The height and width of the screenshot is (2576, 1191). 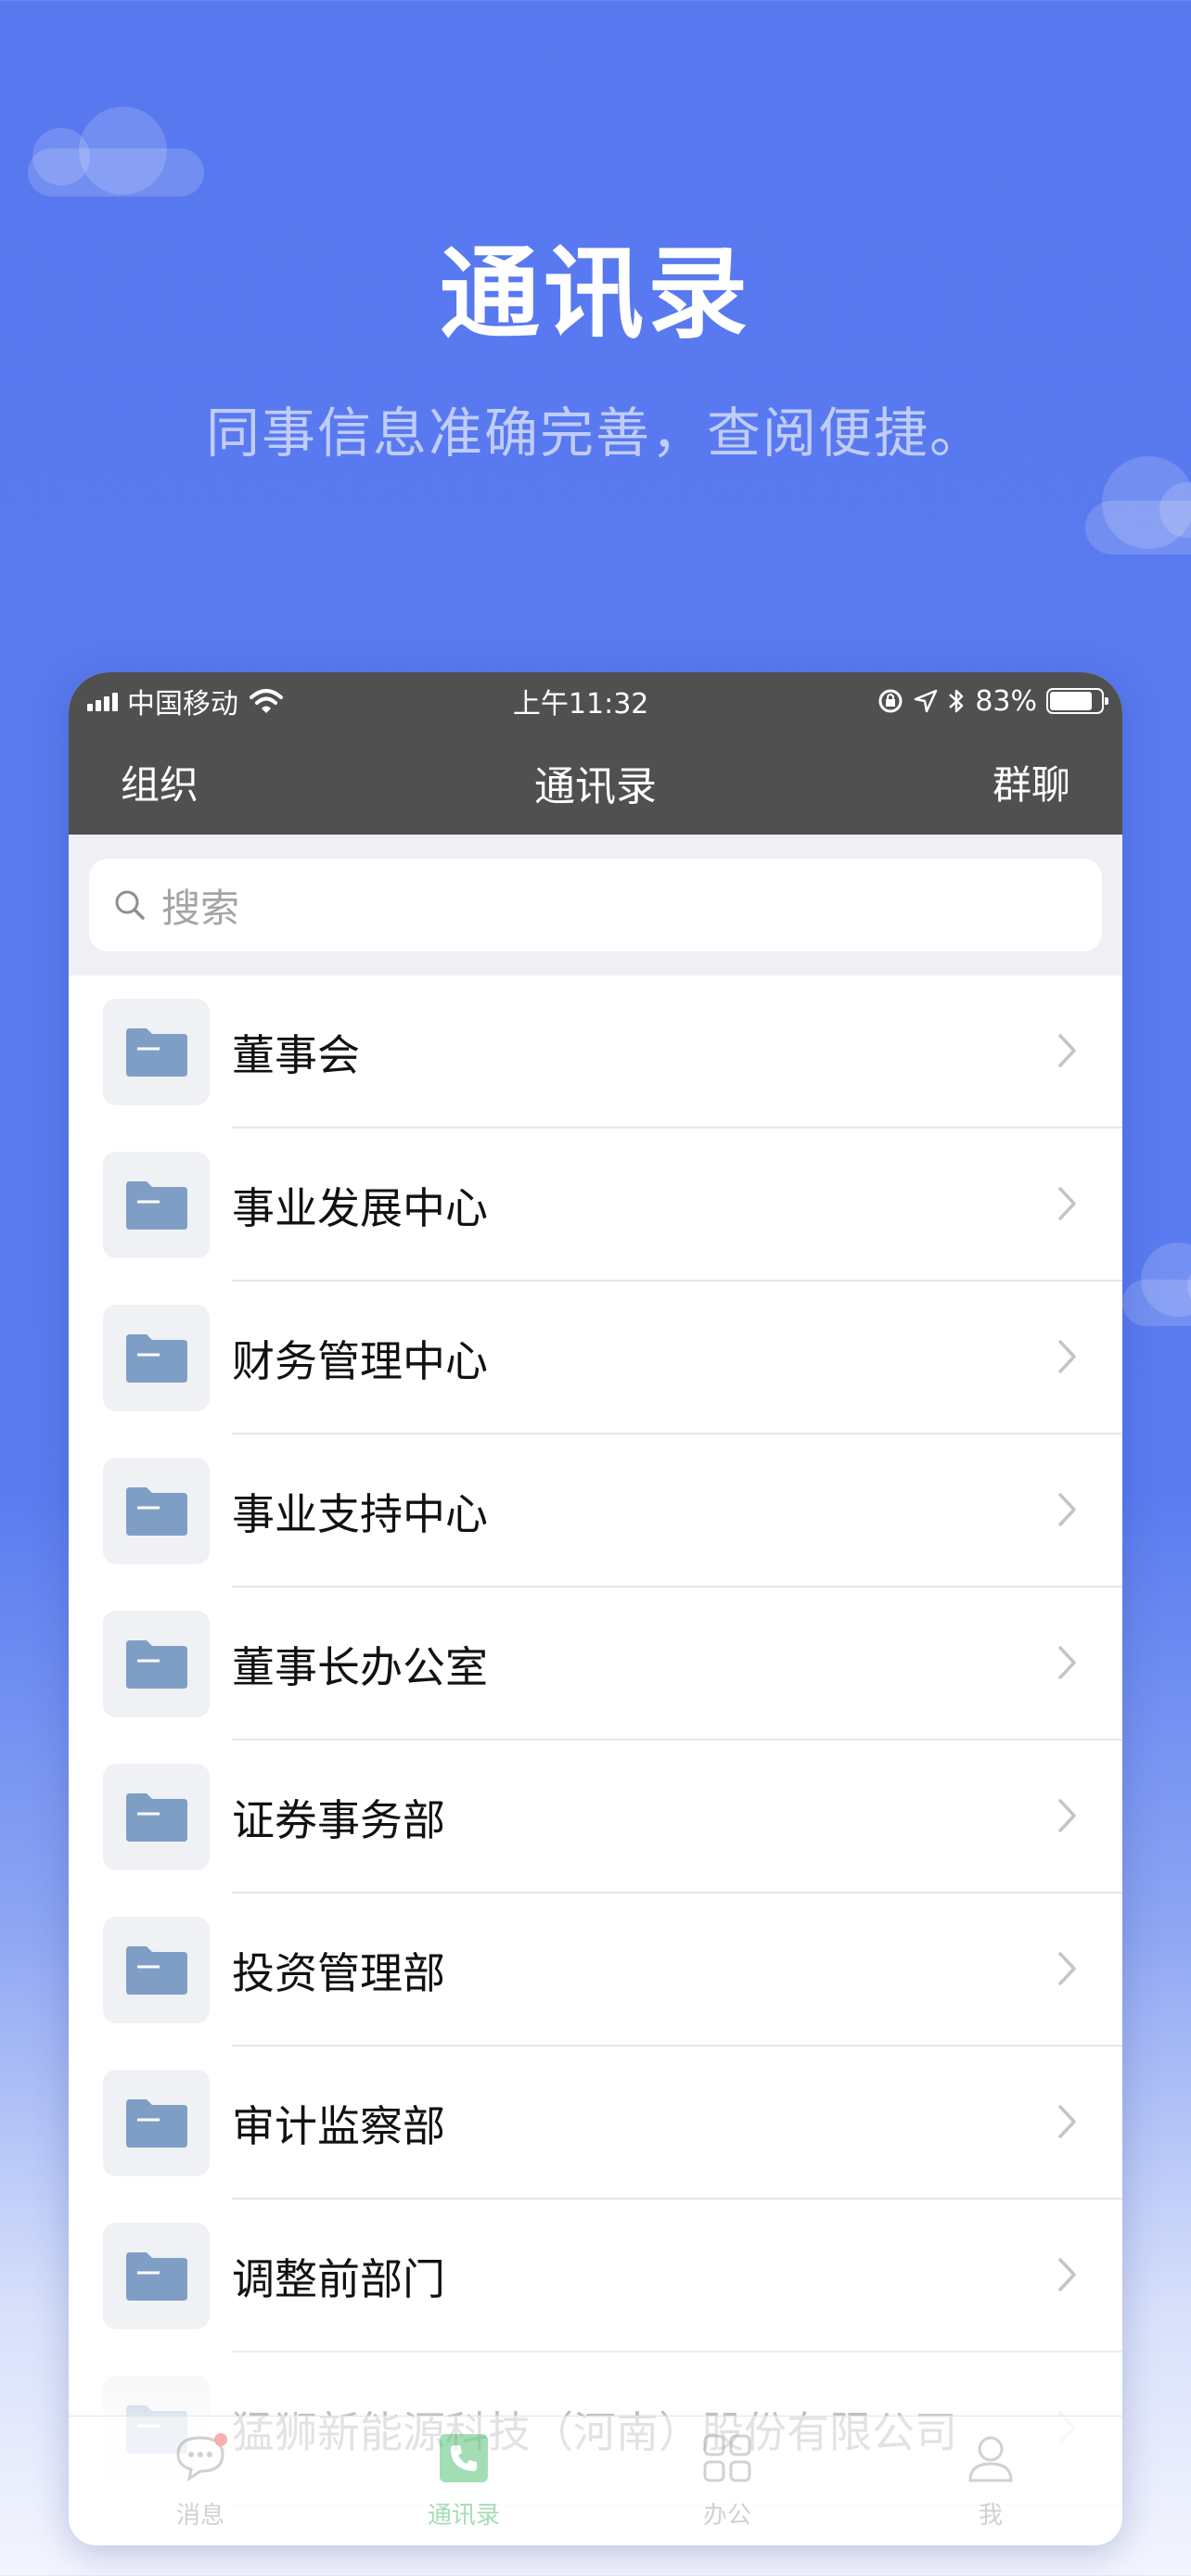 I want to click on hero-title: 通讯录, so click(x=595, y=294).